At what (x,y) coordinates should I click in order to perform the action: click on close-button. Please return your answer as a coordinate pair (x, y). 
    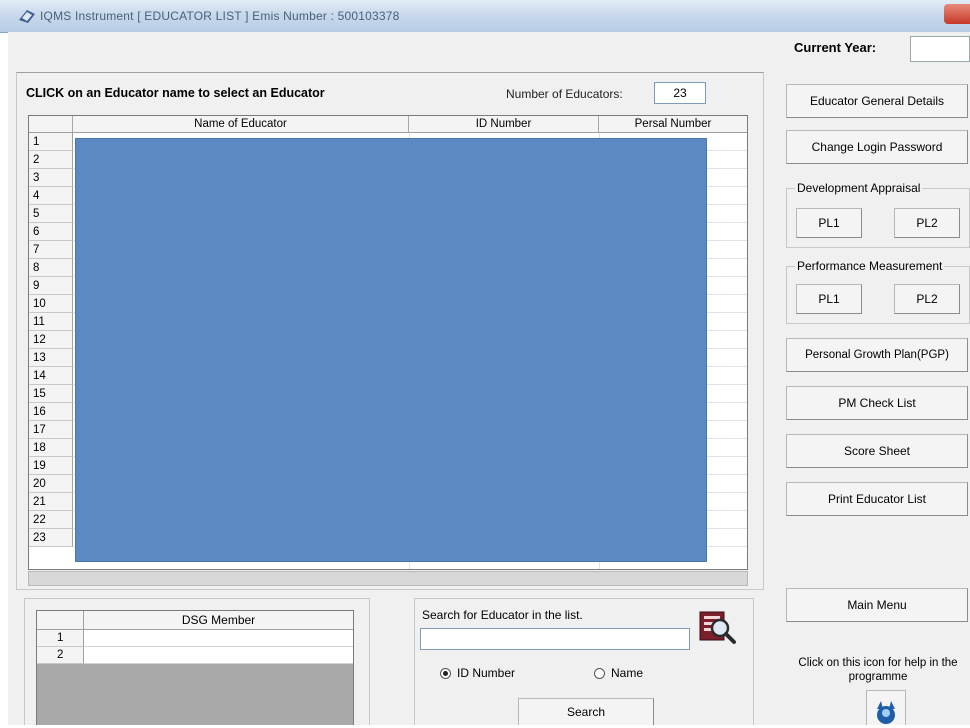
    Looking at the image, I should click on (957, 14).